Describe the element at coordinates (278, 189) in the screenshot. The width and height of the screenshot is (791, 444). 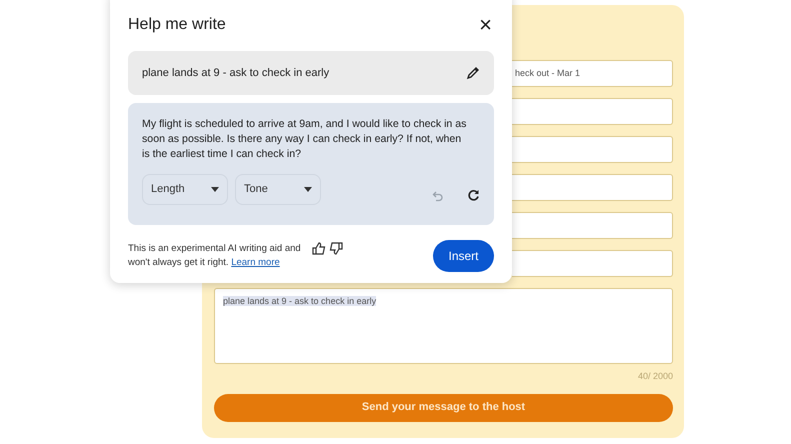
I see `dropdown-button: Tone` at that location.